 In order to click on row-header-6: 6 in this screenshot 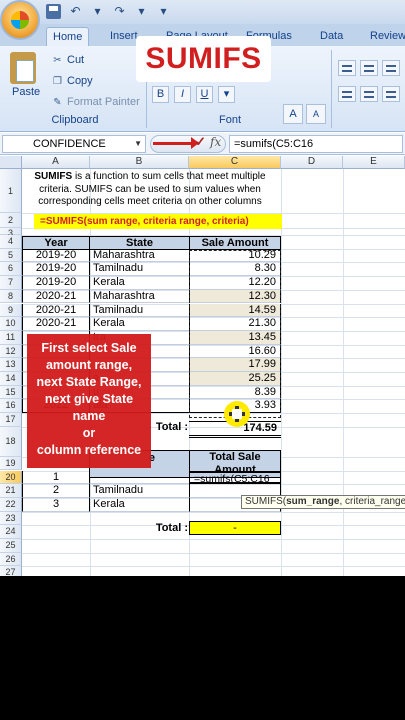, I will do `click(11, 269)`.